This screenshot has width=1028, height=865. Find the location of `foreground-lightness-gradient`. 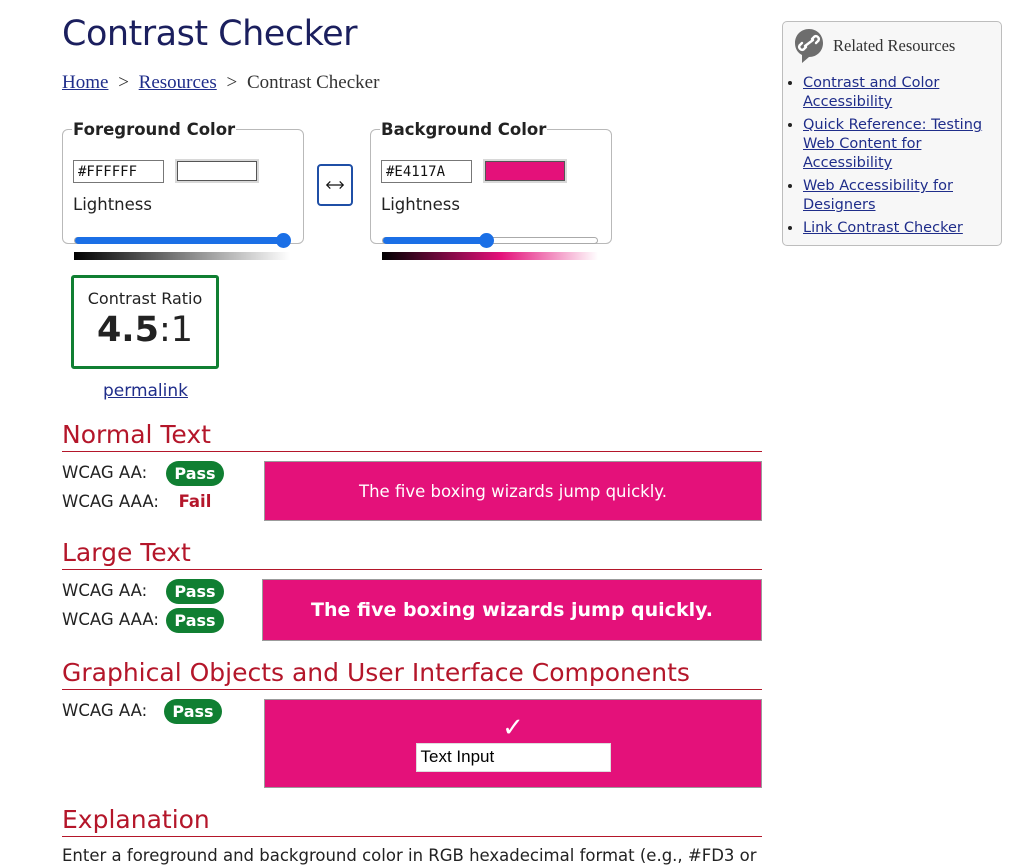

foreground-lightness-gradient is located at coordinates (182, 256).